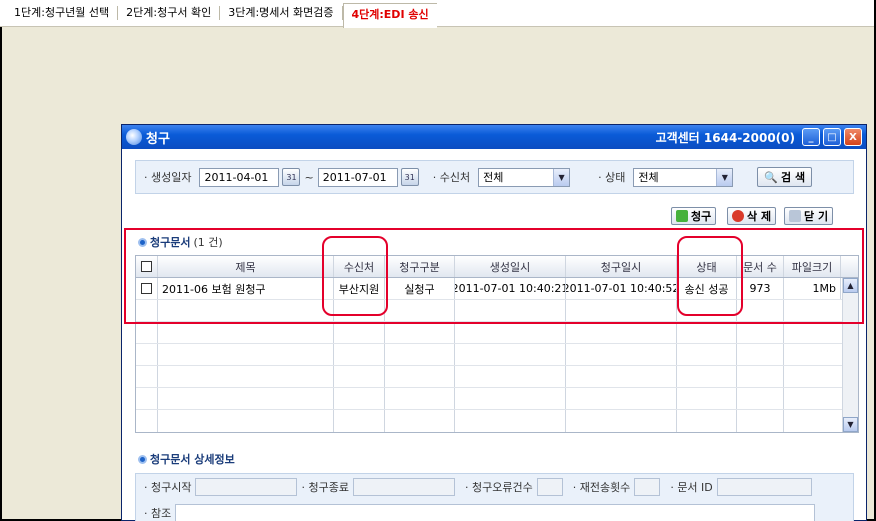  I want to click on created-date-label: · 생성일자, so click(168, 177).